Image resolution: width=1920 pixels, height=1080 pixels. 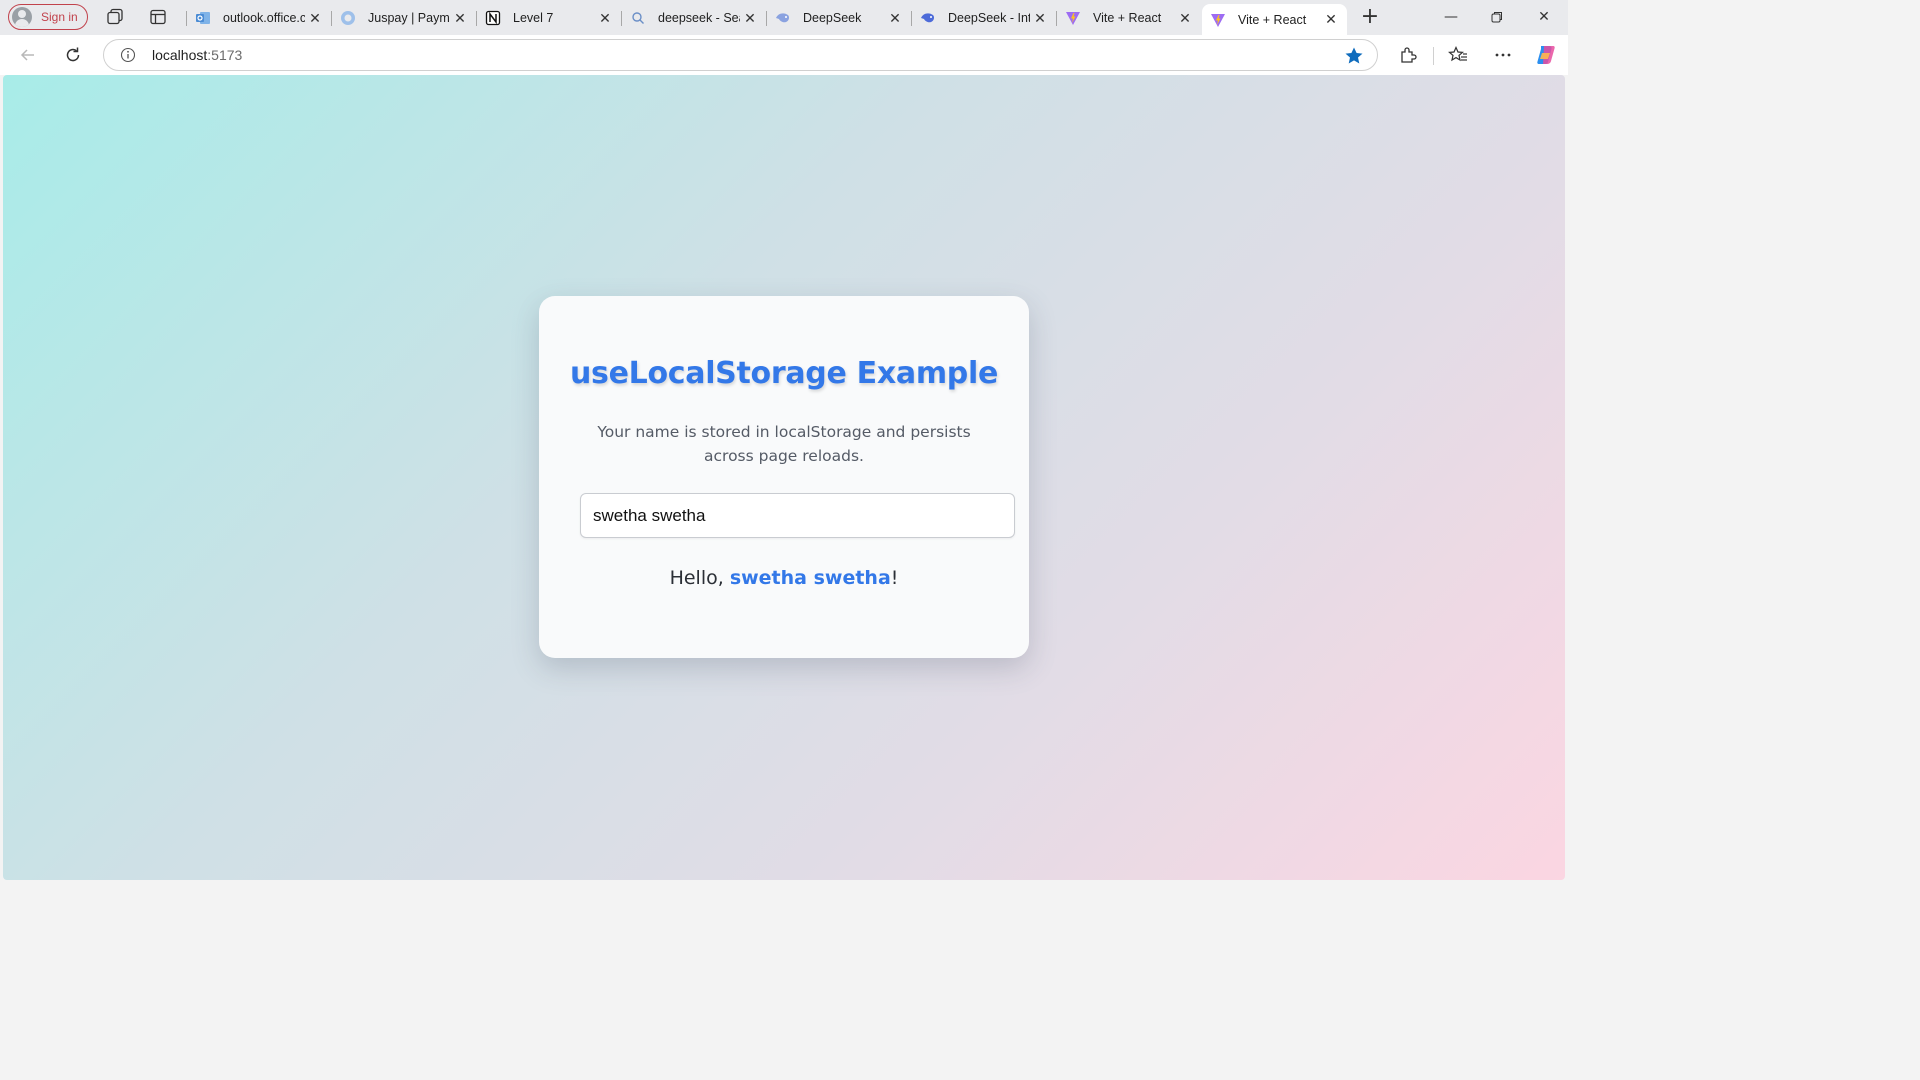 I want to click on tab-juspay: Juspay | Payments ✕, so click(x=403, y=18).